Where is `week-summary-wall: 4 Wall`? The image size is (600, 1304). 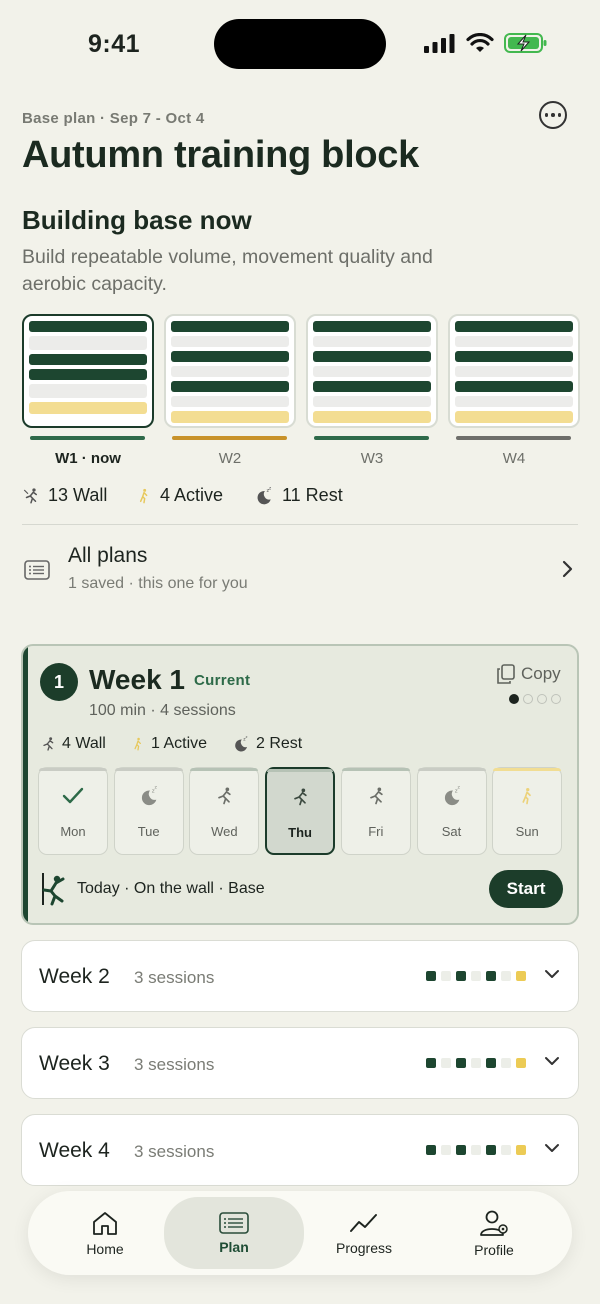 week-summary-wall: 4 Wall is located at coordinates (73, 744).